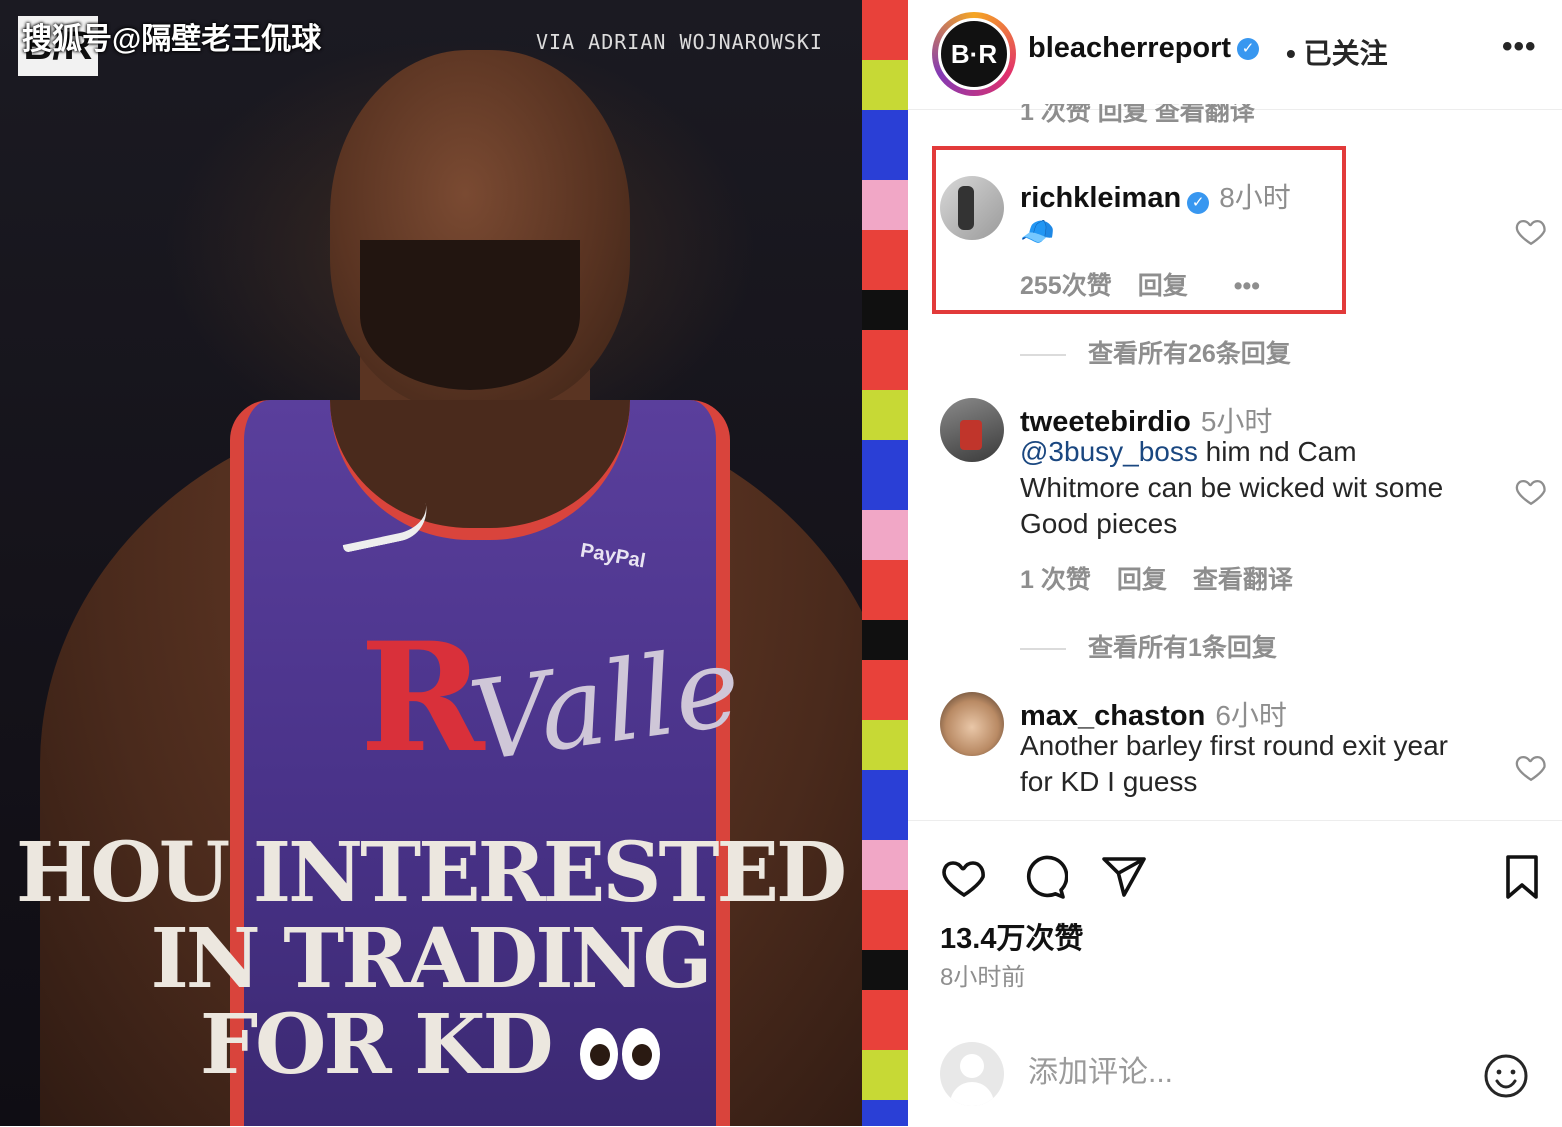 This screenshot has width=1562, height=1127. Describe the element at coordinates (1238, 1073) in the screenshot. I see `add-comment-input` at that location.